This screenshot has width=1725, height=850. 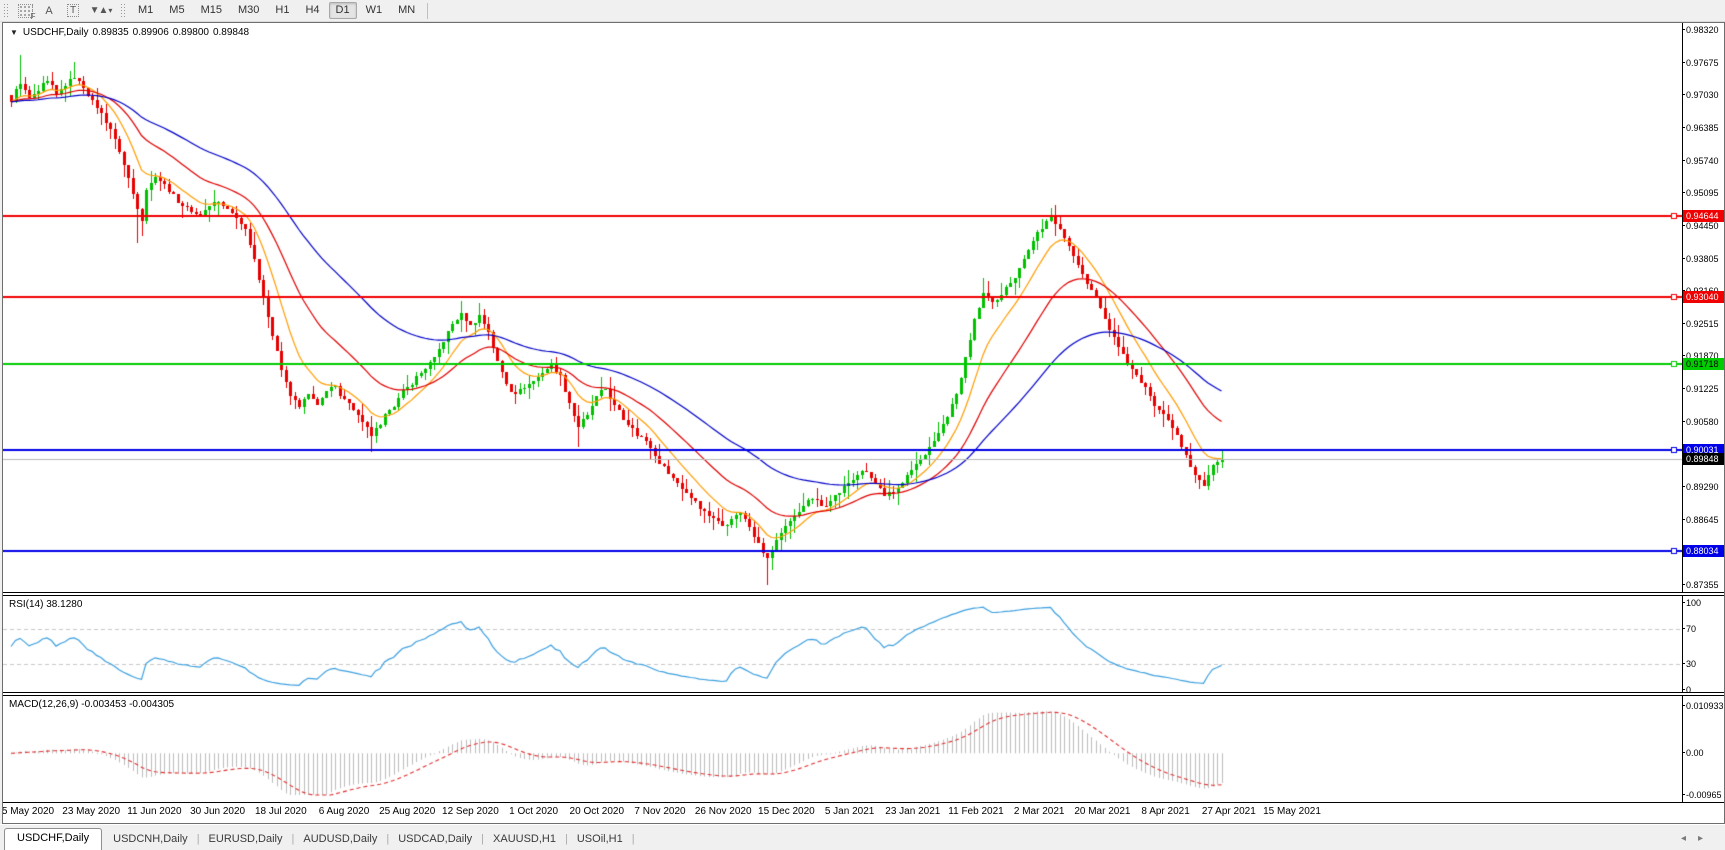 What do you see at coordinates (1700, 421) in the screenshot?
I see `price-tick-label: 0.90580` at bounding box center [1700, 421].